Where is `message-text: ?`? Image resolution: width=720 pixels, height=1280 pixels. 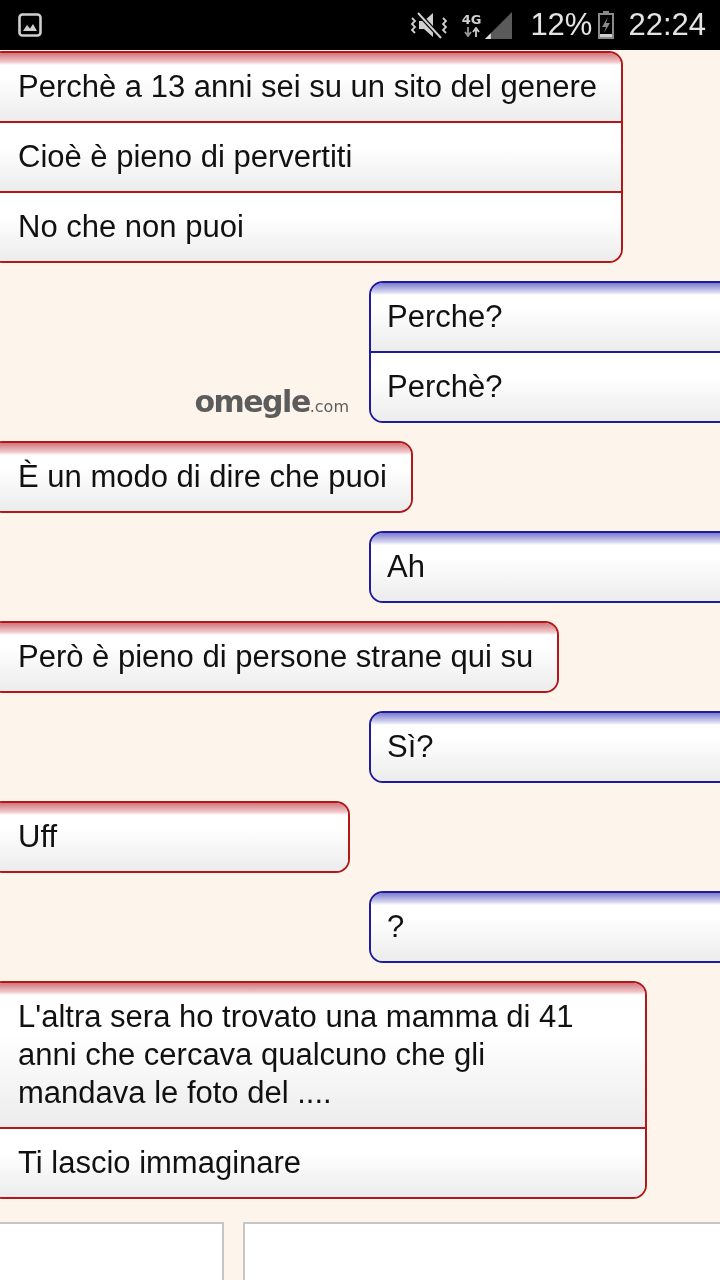 message-text: ? is located at coordinates (545, 927).